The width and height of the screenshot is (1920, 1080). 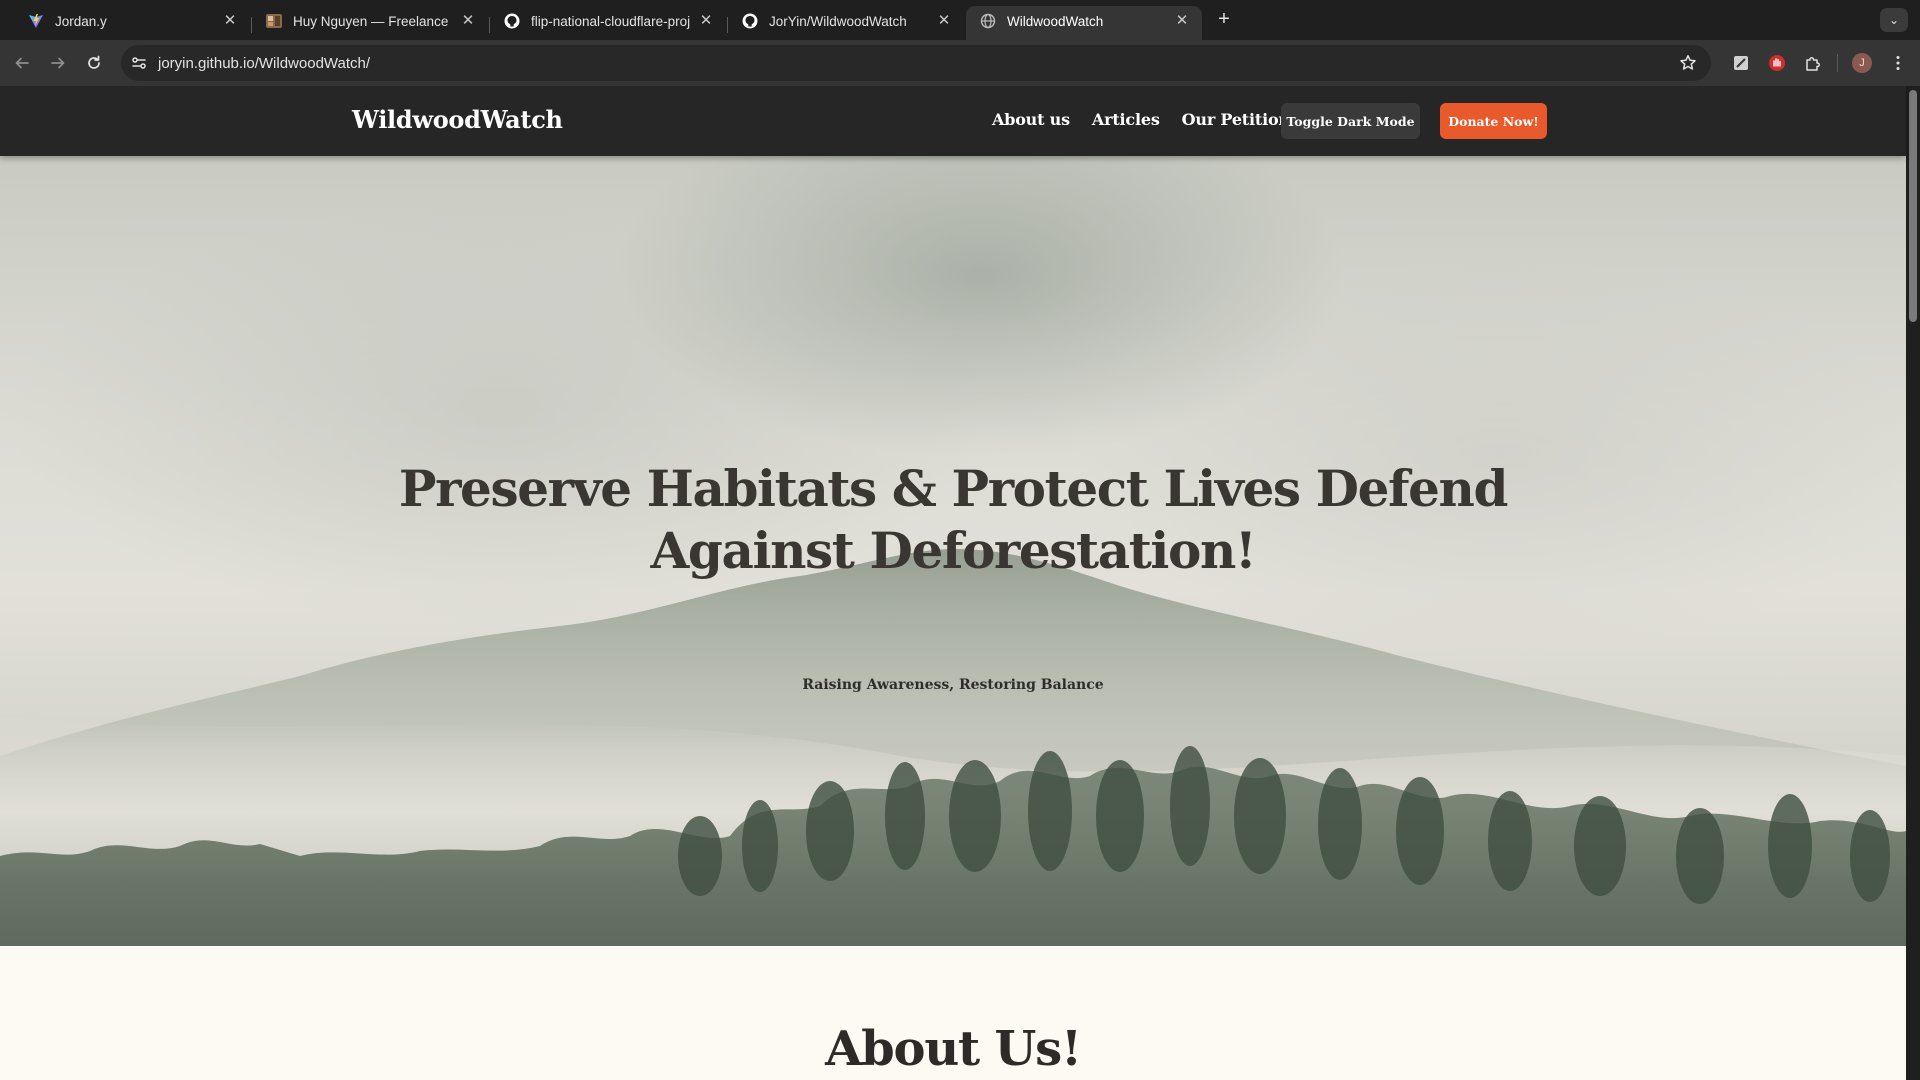 What do you see at coordinates (988, 21) in the screenshot?
I see `globe-icon` at bounding box center [988, 21].